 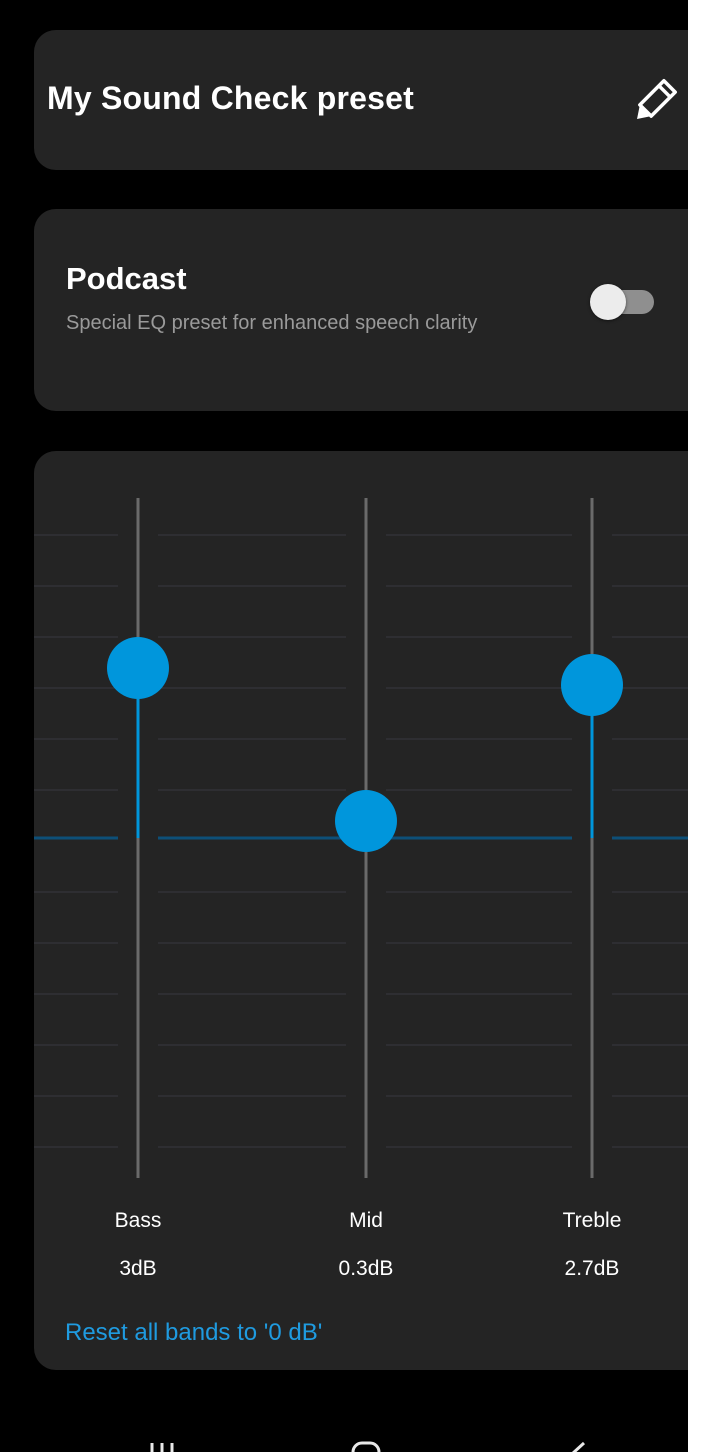 I want to click on preset-card: My Sound Check preset, so click(x=361, y=100).